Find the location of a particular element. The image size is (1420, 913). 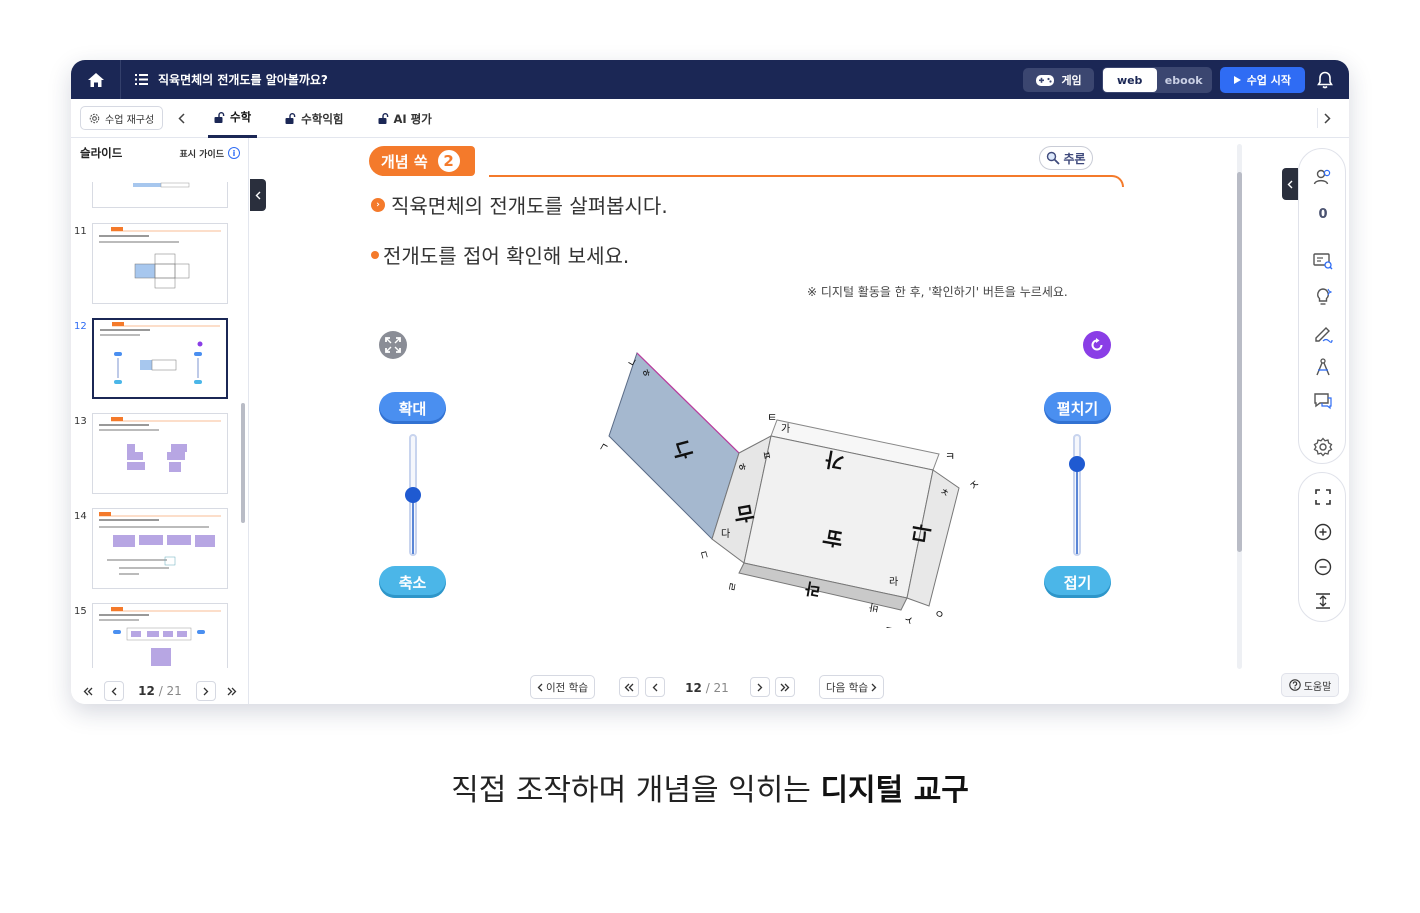

display-guide-label: 표시 가이드 is located at coordinates (201, 154).